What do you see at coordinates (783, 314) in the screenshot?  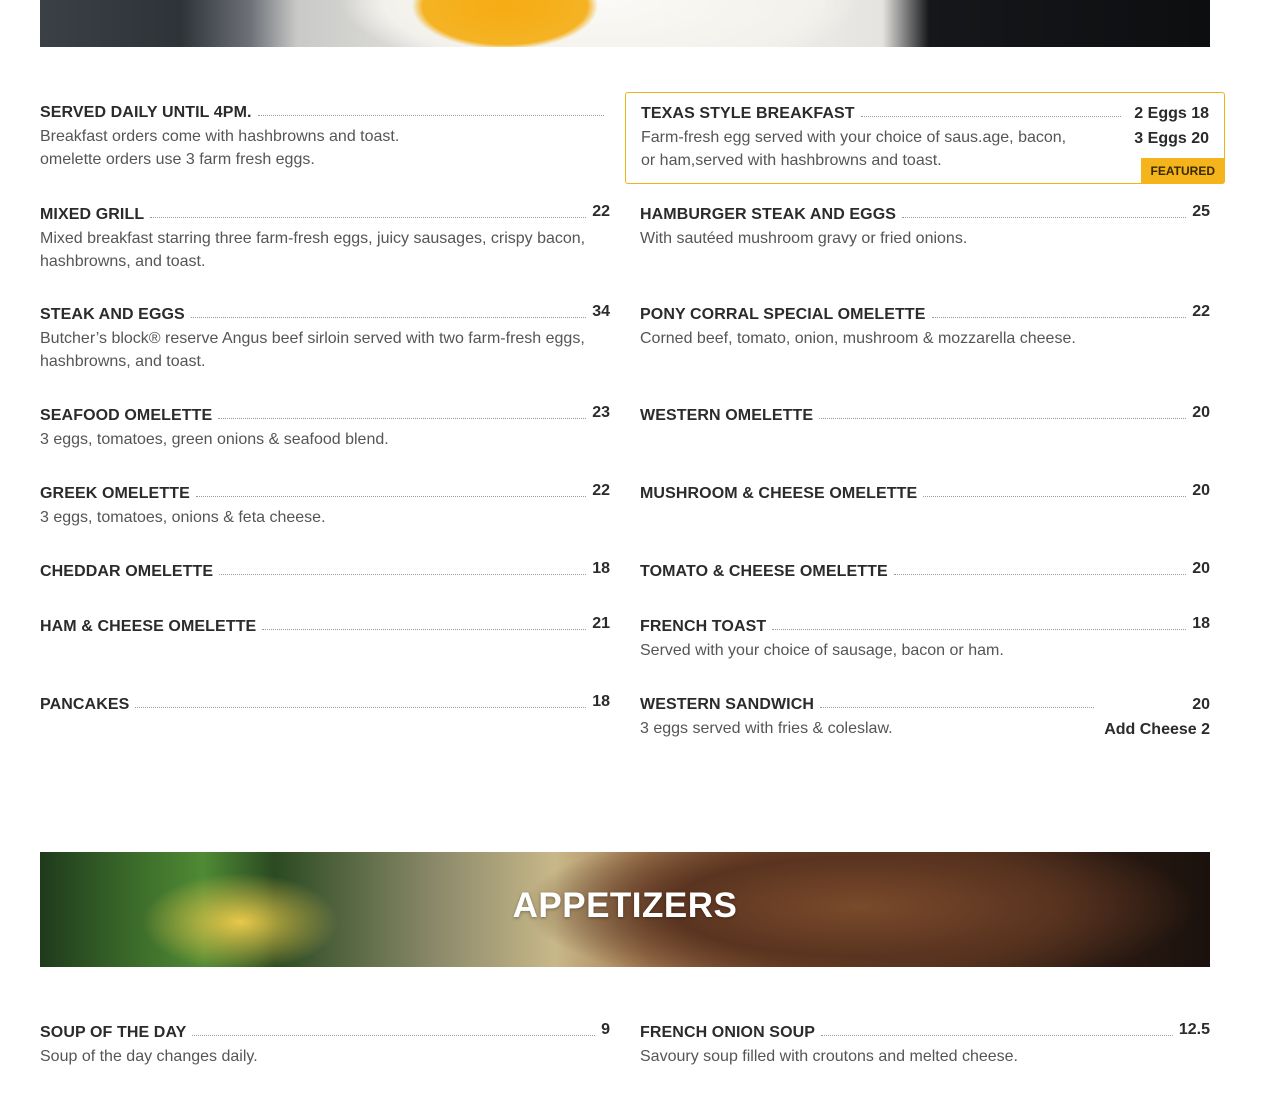 I see `item-name: PONY CORRAL SPECIAL OMELETTE` at bounding box center [783, 314].